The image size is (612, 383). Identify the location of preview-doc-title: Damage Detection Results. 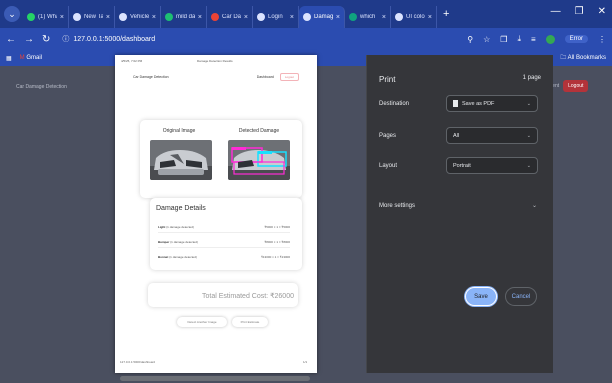
(215, 61).